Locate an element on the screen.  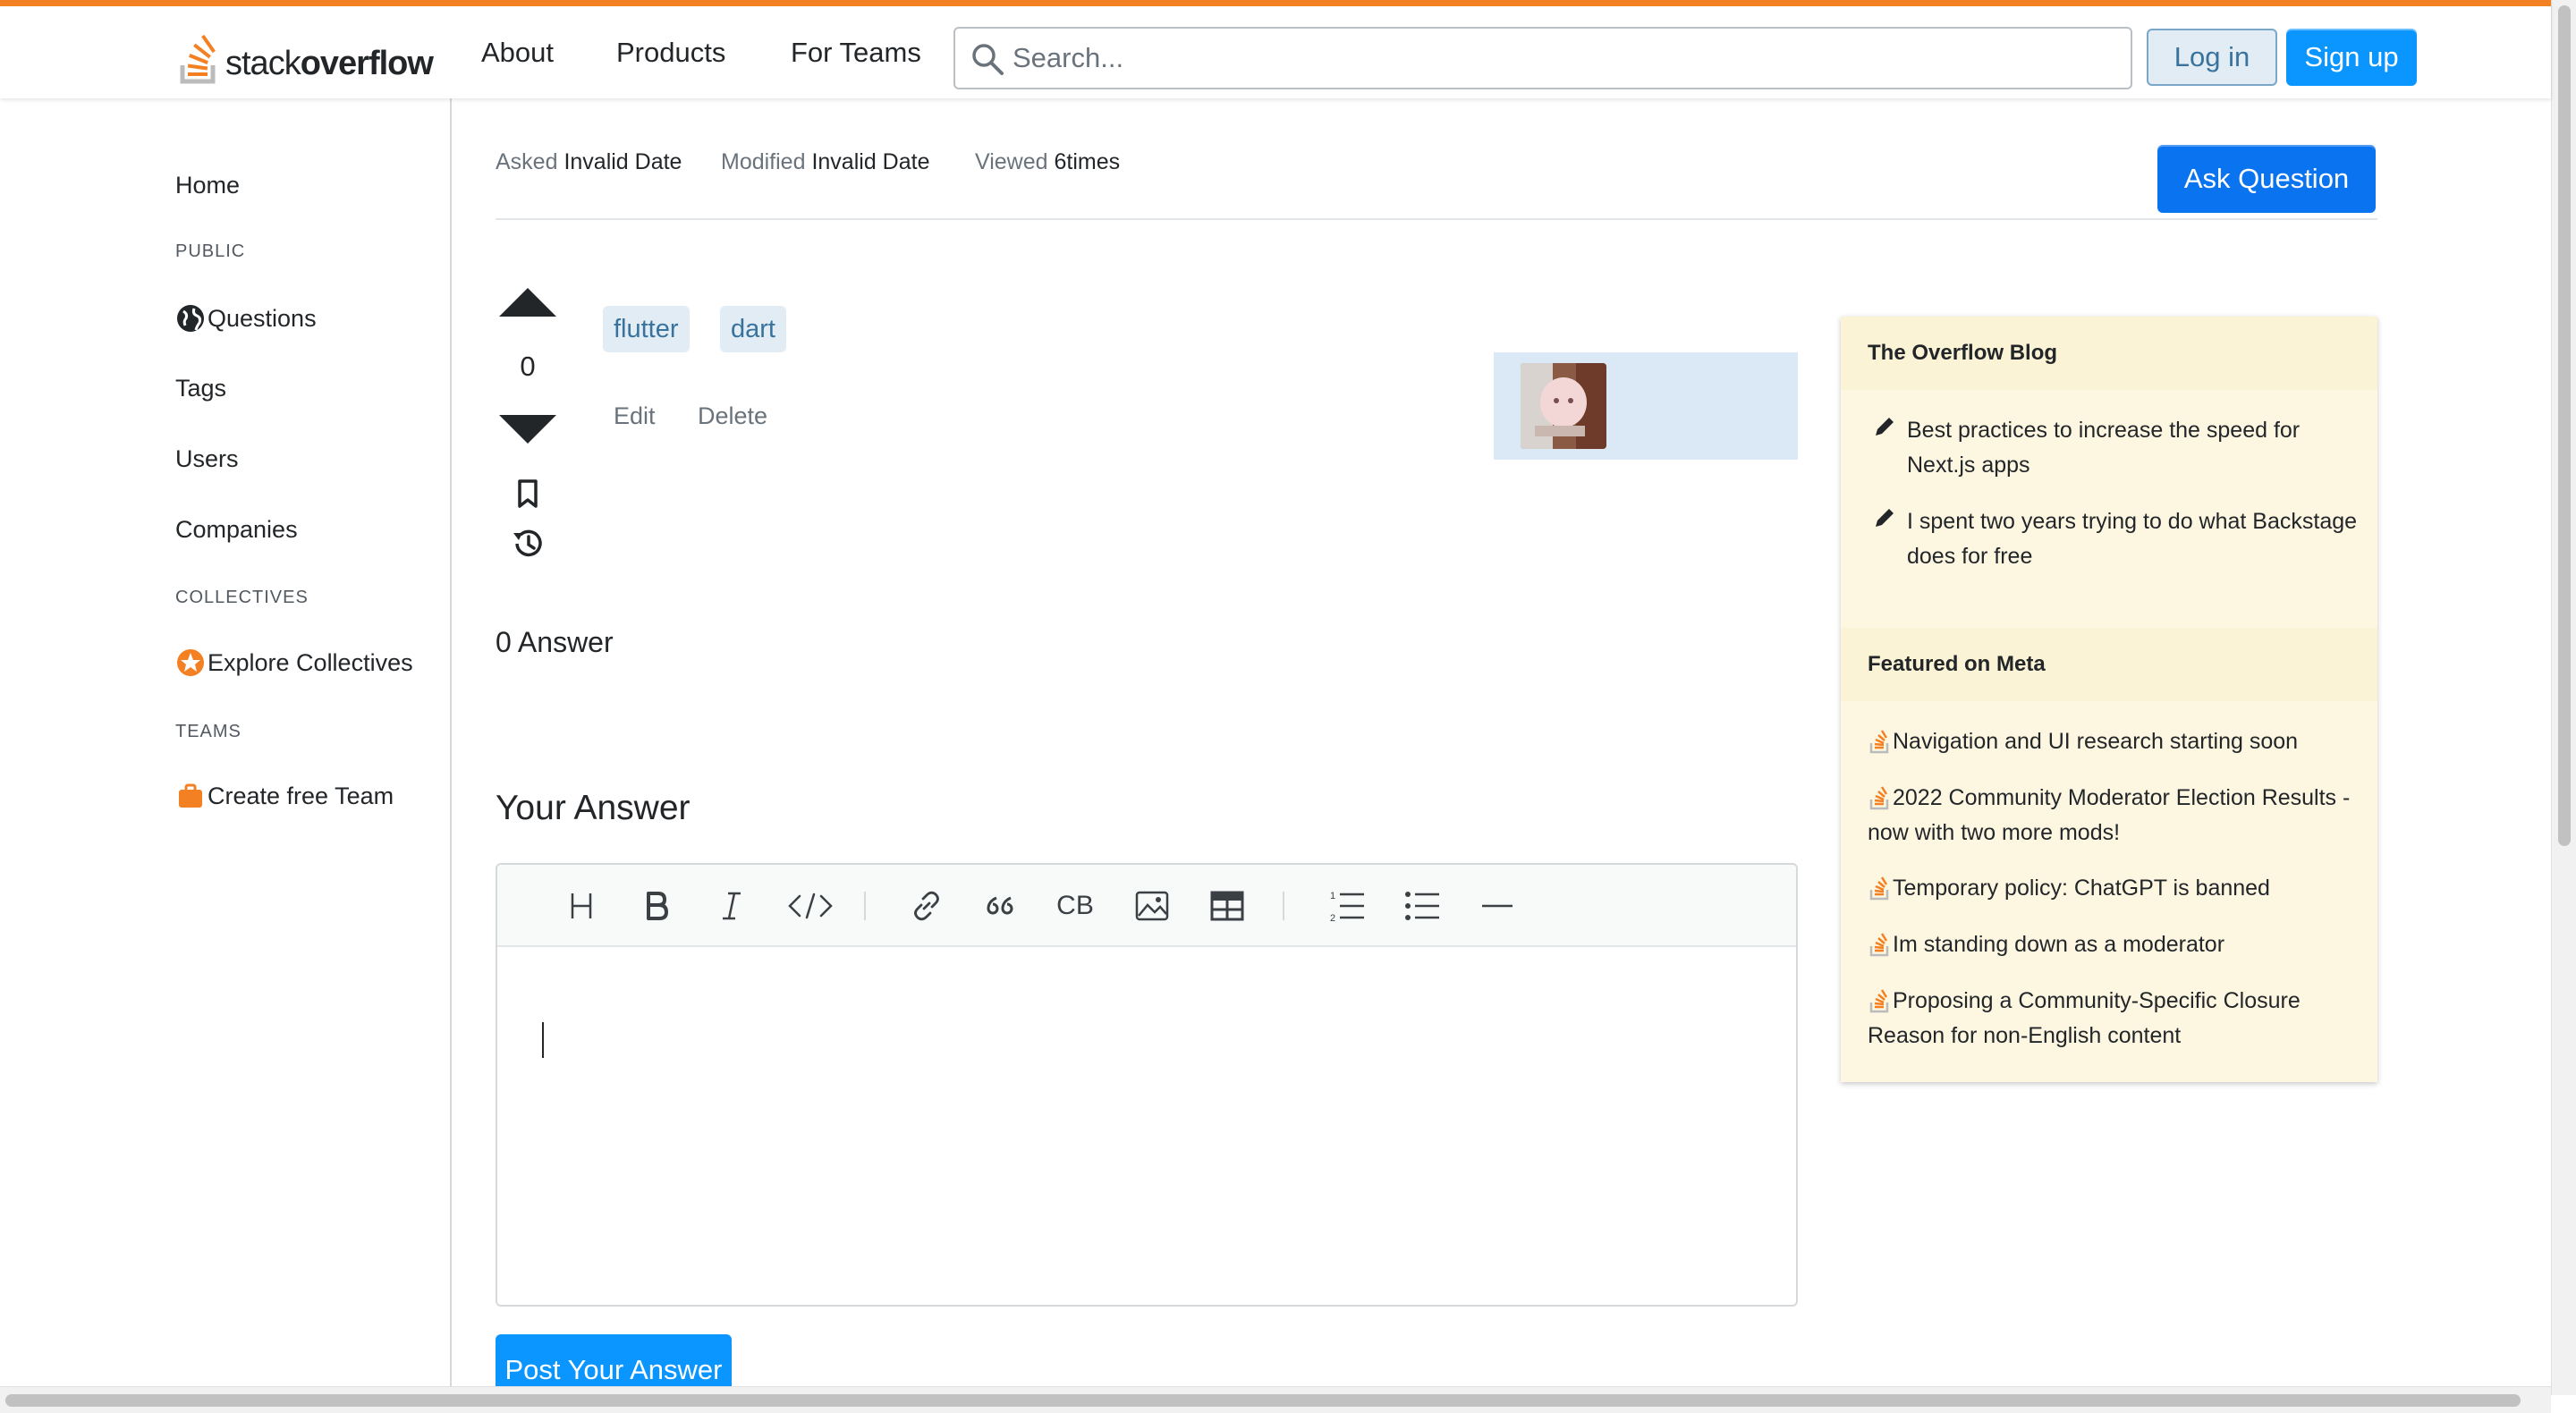
upvote-icon is located at coordinates (527, 302).